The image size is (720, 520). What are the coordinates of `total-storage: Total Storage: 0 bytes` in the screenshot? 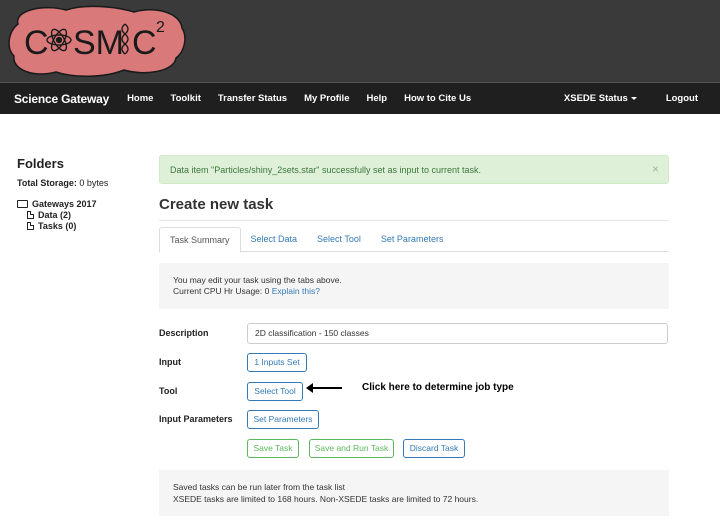 It's located at (82, 183).